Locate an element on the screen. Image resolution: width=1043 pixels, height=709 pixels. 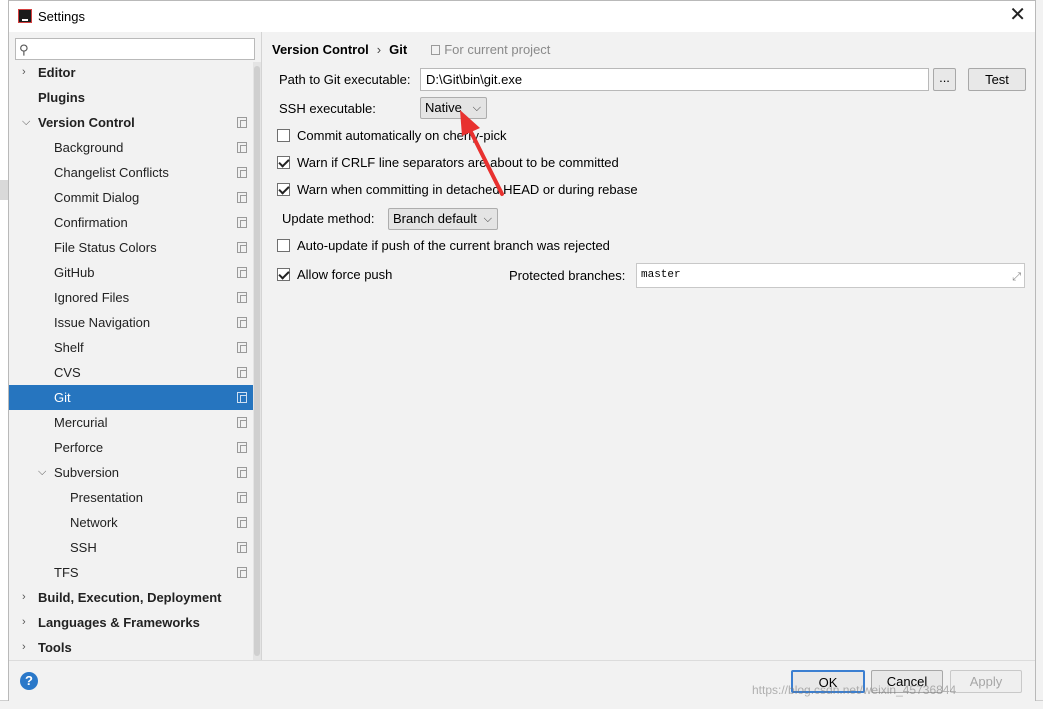
force-push-checkbox is located at coordinates (283, 274).